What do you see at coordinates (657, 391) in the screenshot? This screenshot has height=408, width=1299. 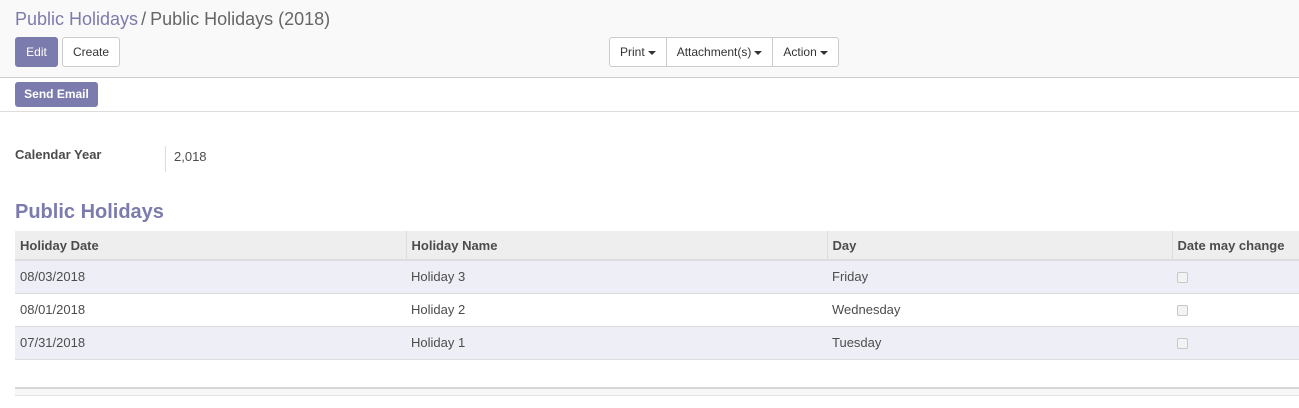 I see `form-bottom-divider` at bounding box center [657, 391].